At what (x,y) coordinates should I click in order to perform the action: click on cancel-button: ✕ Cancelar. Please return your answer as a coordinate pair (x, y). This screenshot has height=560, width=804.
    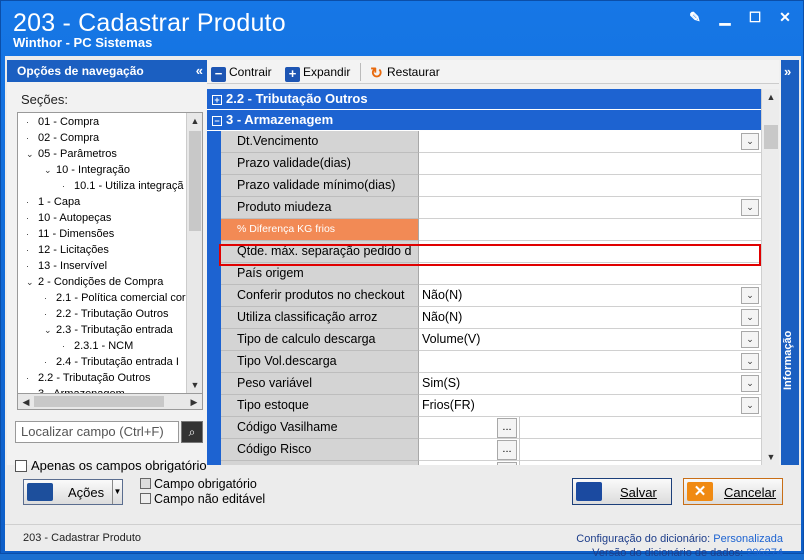
    Looking at the image, I should click on (733, 491).